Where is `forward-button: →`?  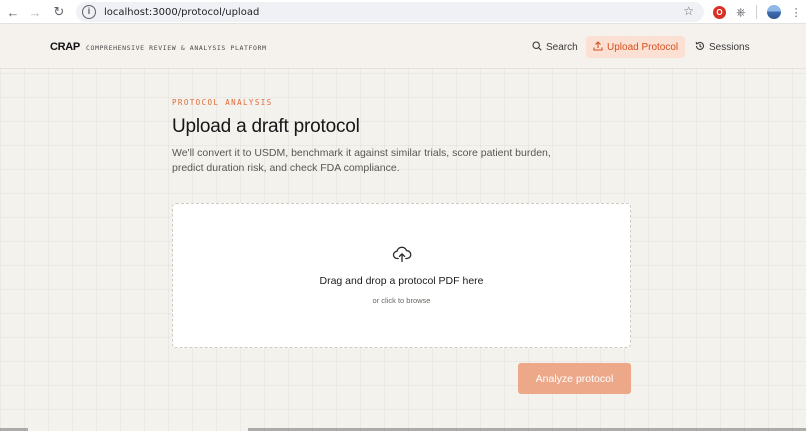
forward-button: → is located at coordinates (35, 12).